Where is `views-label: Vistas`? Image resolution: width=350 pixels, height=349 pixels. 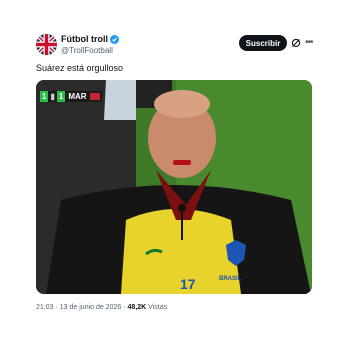
views-label: Vistas is located at coordinates (158, 307).